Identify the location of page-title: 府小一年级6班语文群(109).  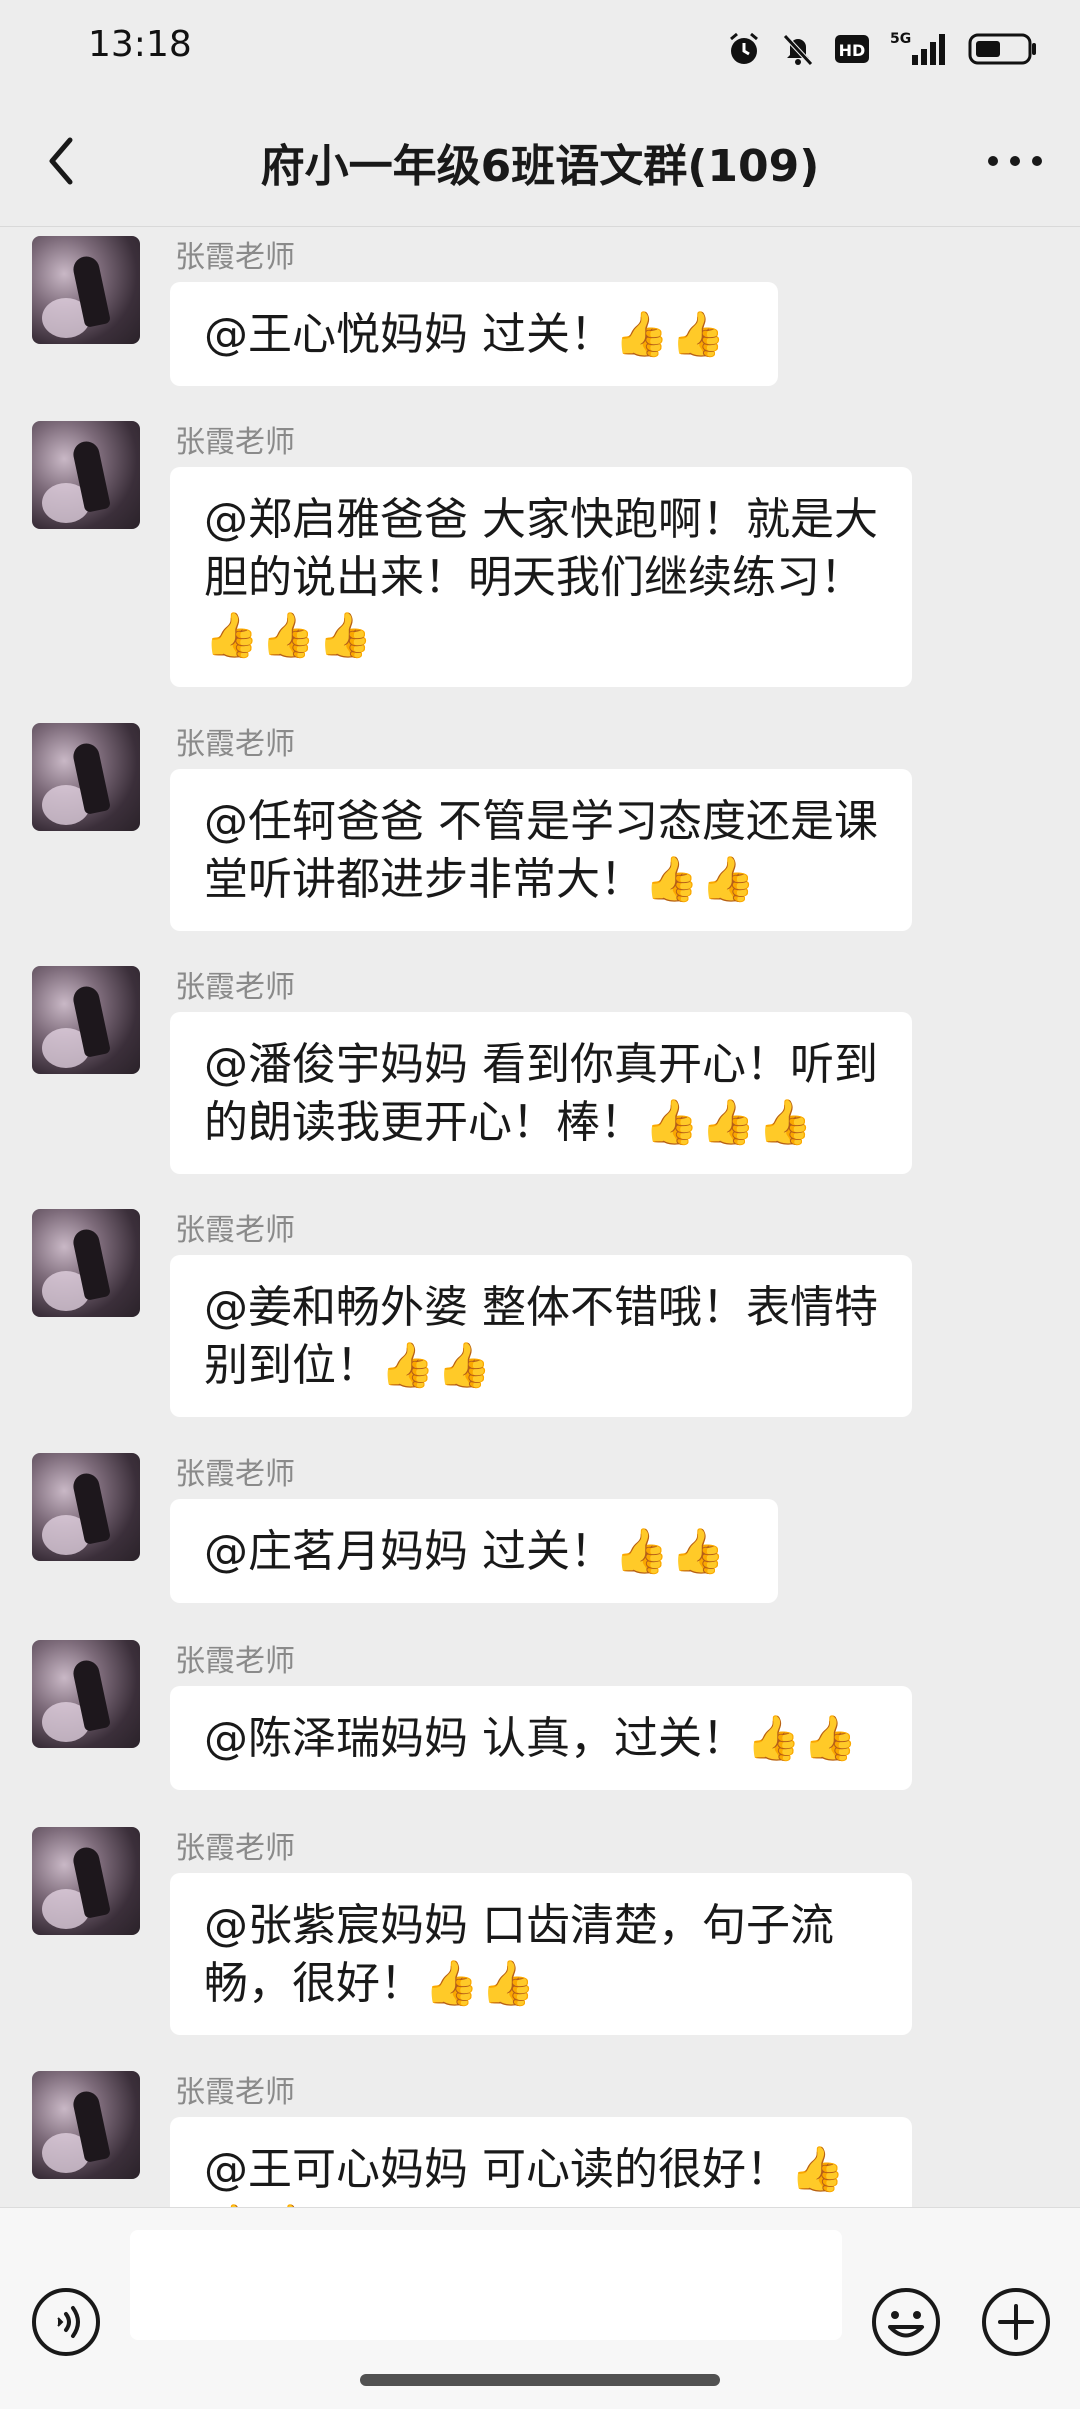
(540, 166).